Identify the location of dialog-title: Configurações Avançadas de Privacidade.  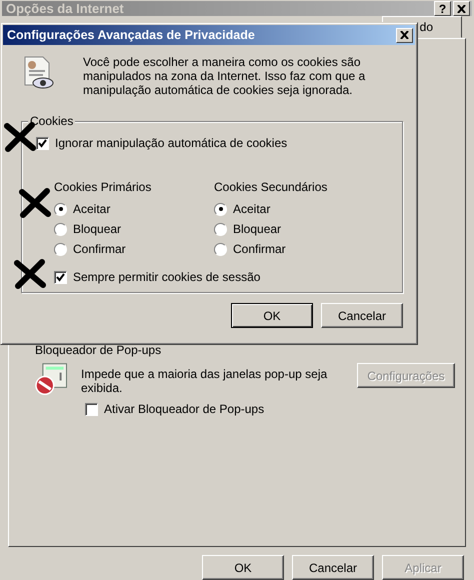
(131, 35).